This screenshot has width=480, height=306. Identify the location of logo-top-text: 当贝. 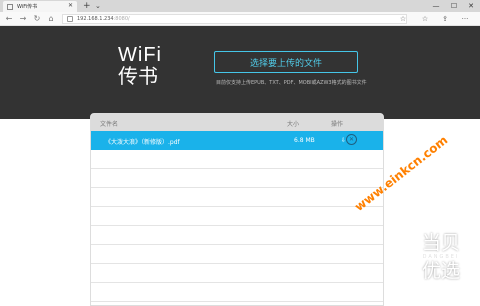
(440, 243).